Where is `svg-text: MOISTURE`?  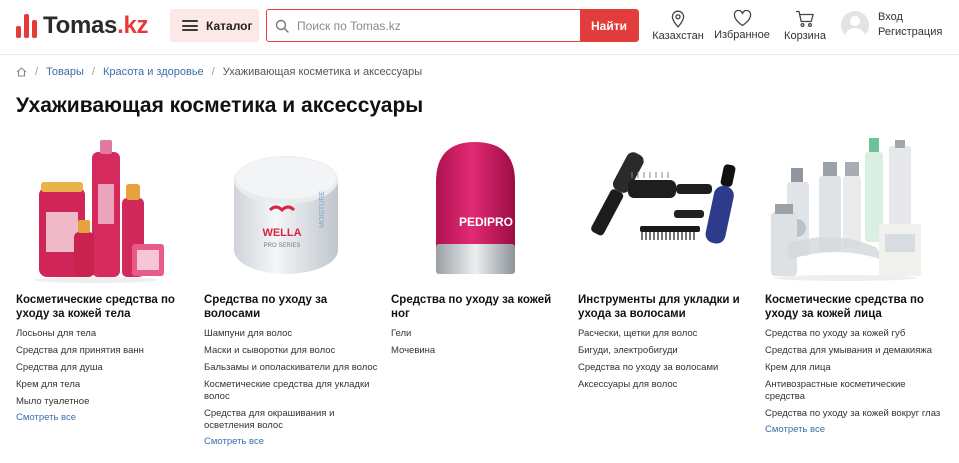 svg-text: MOISTURE is located at coordinates (322, 209).